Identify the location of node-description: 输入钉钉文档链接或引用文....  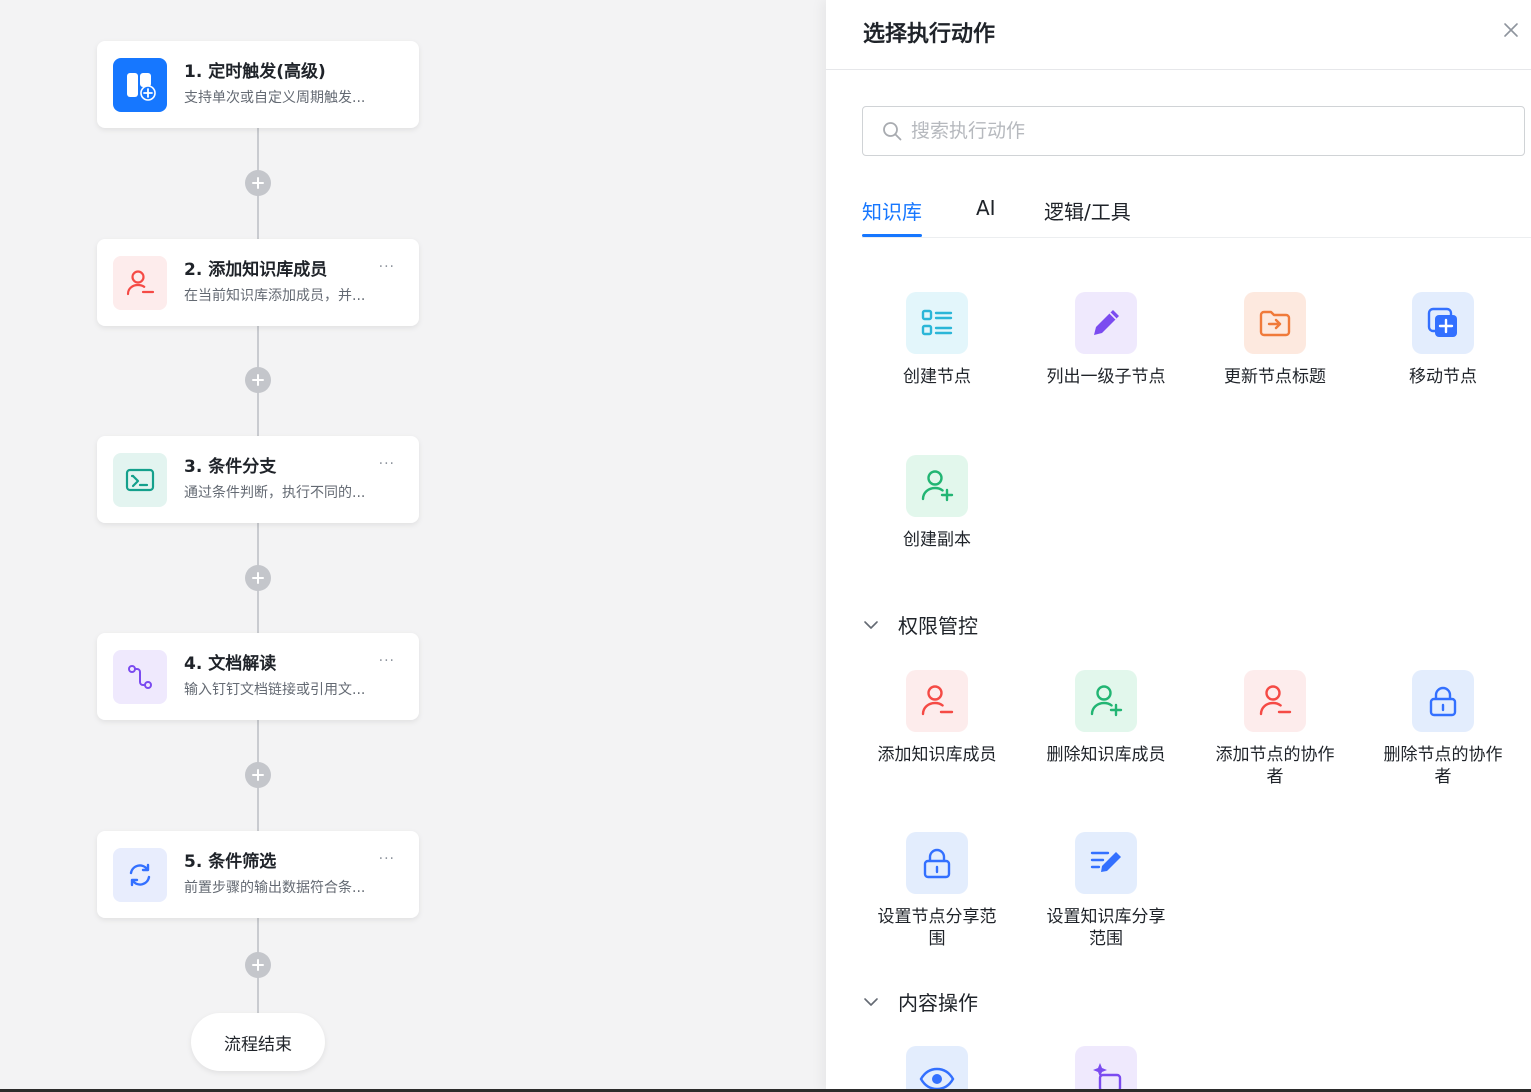
(275, 689).